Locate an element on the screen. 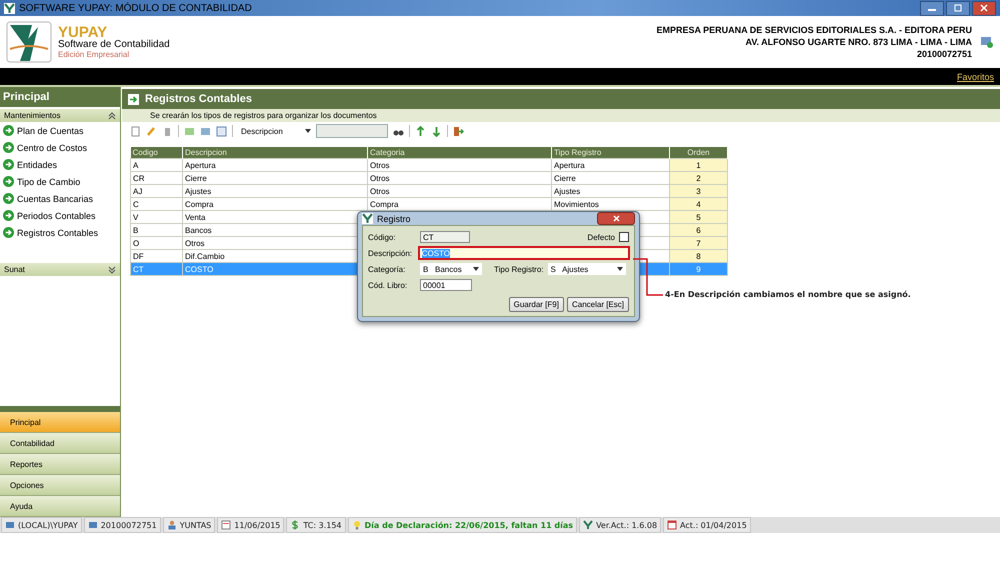 This screenshot has width=1000, height=562. status-item: YUNTAS is located at coordinates (189, 525).